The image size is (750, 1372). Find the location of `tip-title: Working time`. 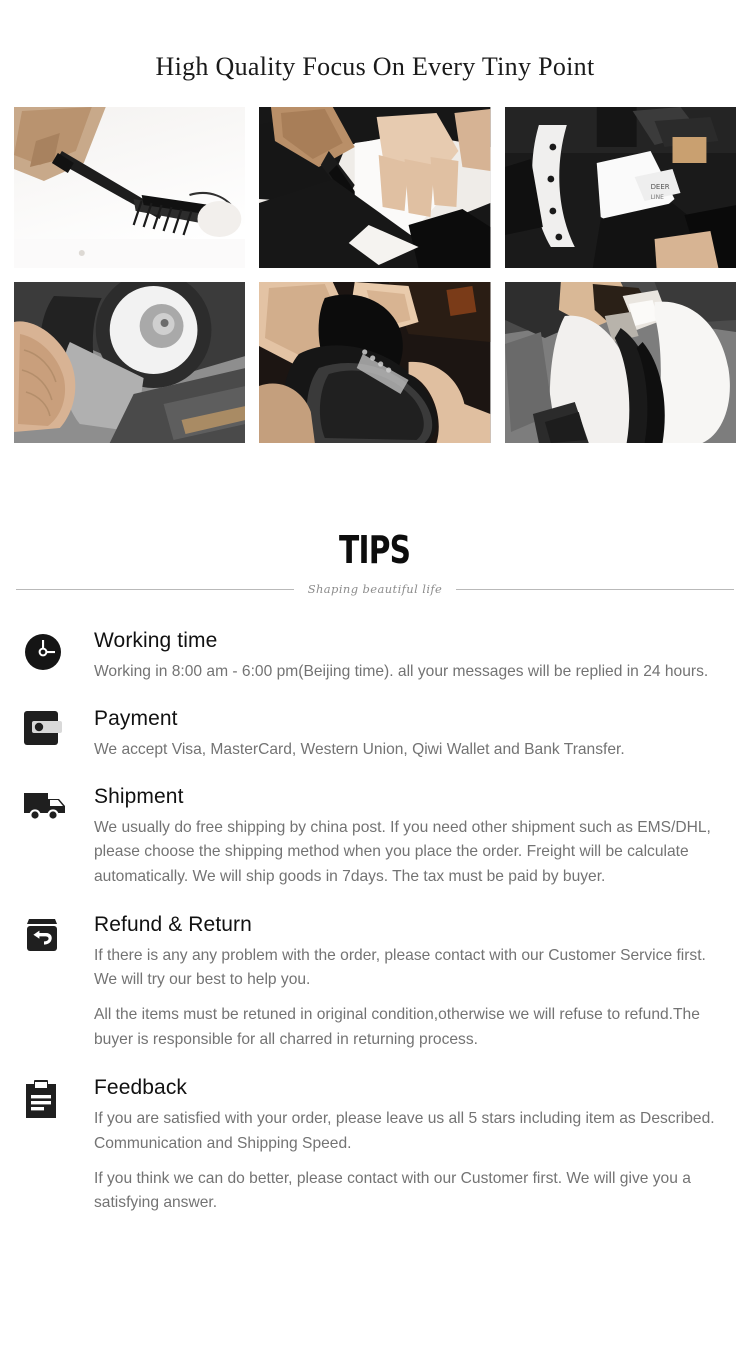

tip-title: Working time is located at coordinates (156, 640).